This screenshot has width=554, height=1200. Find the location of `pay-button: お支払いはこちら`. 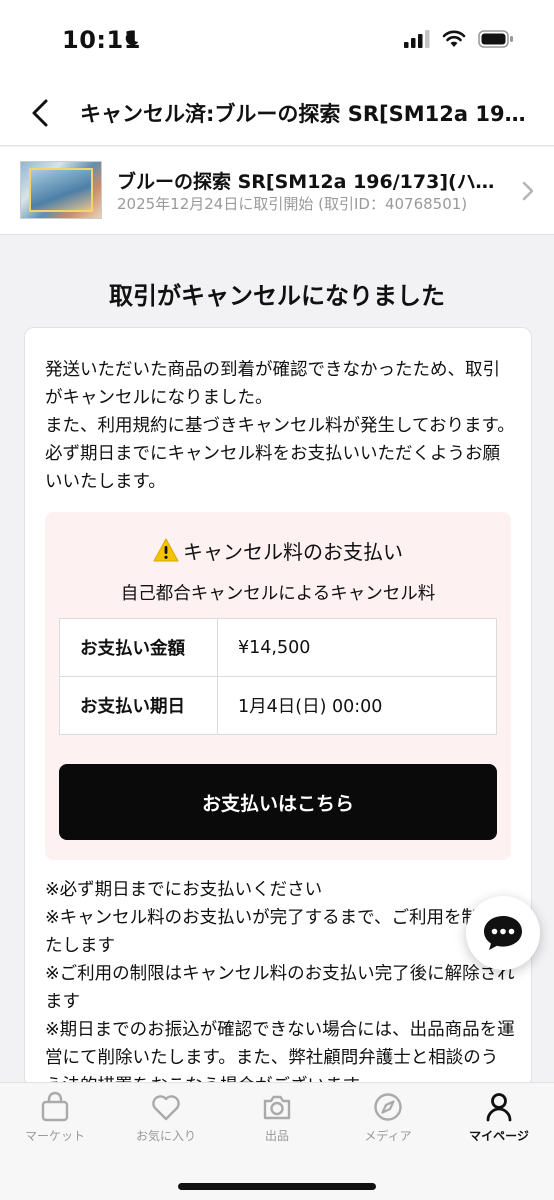

pay-button: お支払いはこちら is located at coordinates (278, 802).